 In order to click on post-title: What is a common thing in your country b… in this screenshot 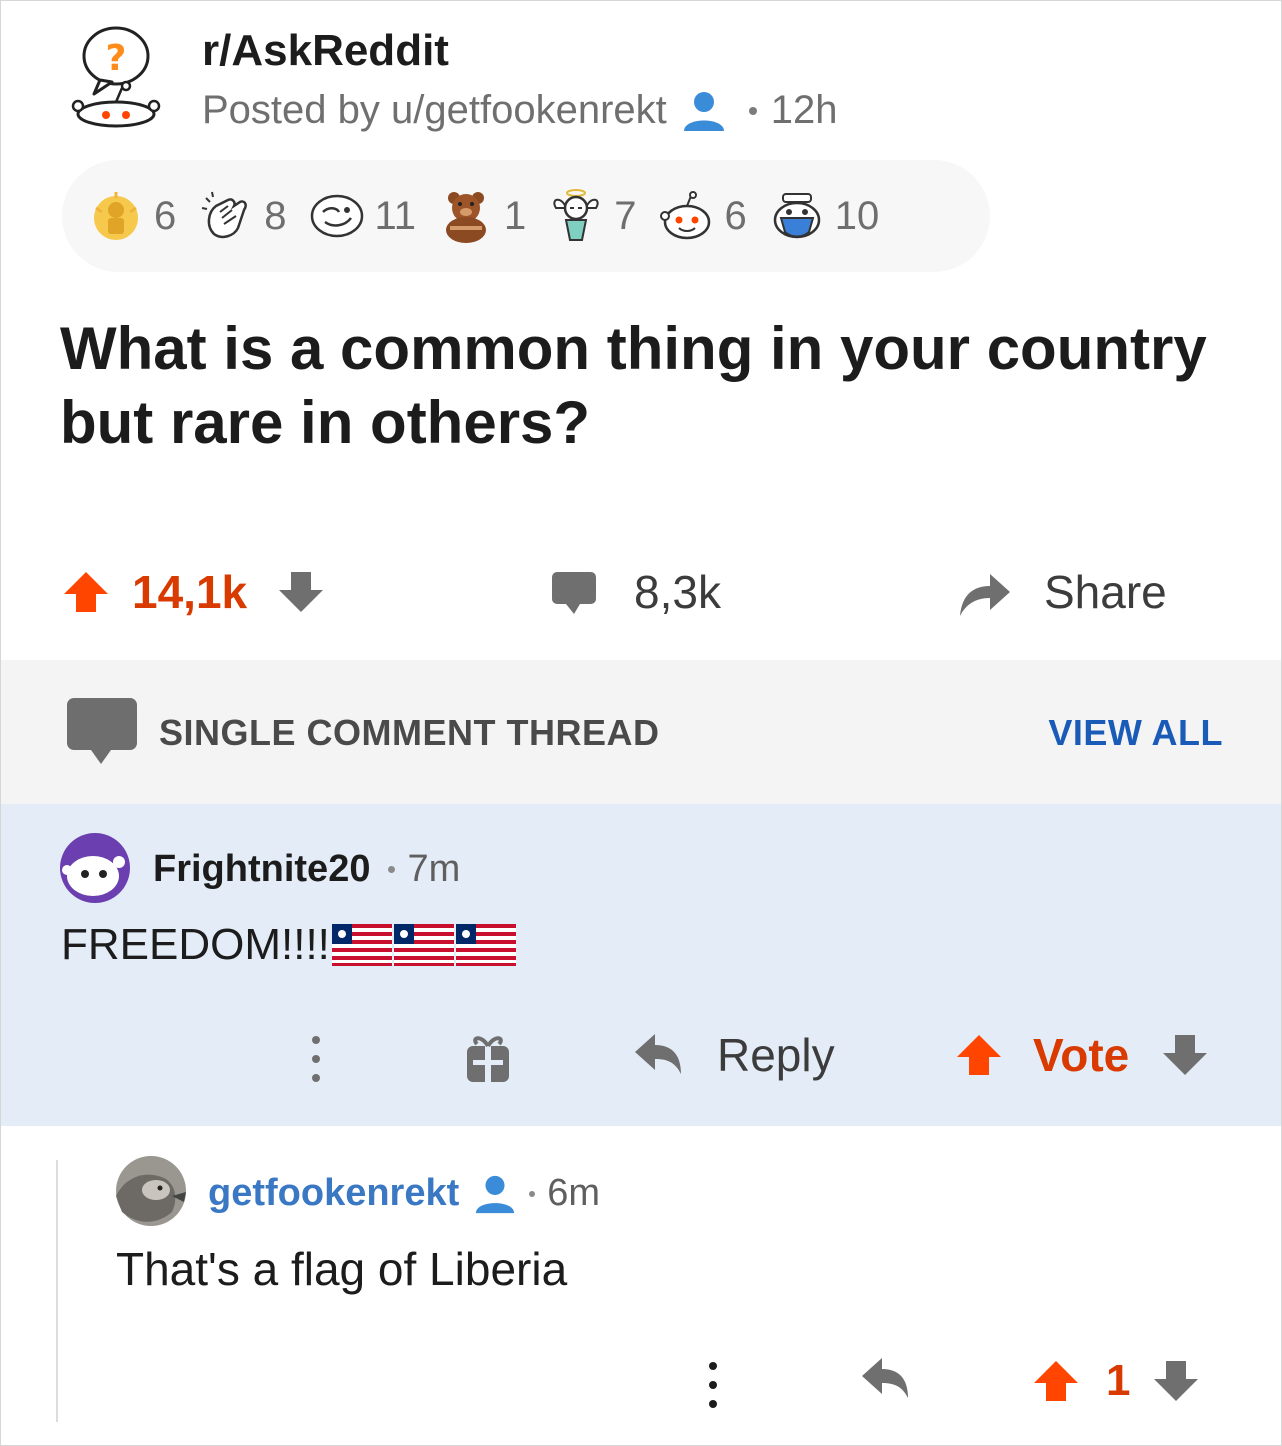, I will do `click(650, 386)`.